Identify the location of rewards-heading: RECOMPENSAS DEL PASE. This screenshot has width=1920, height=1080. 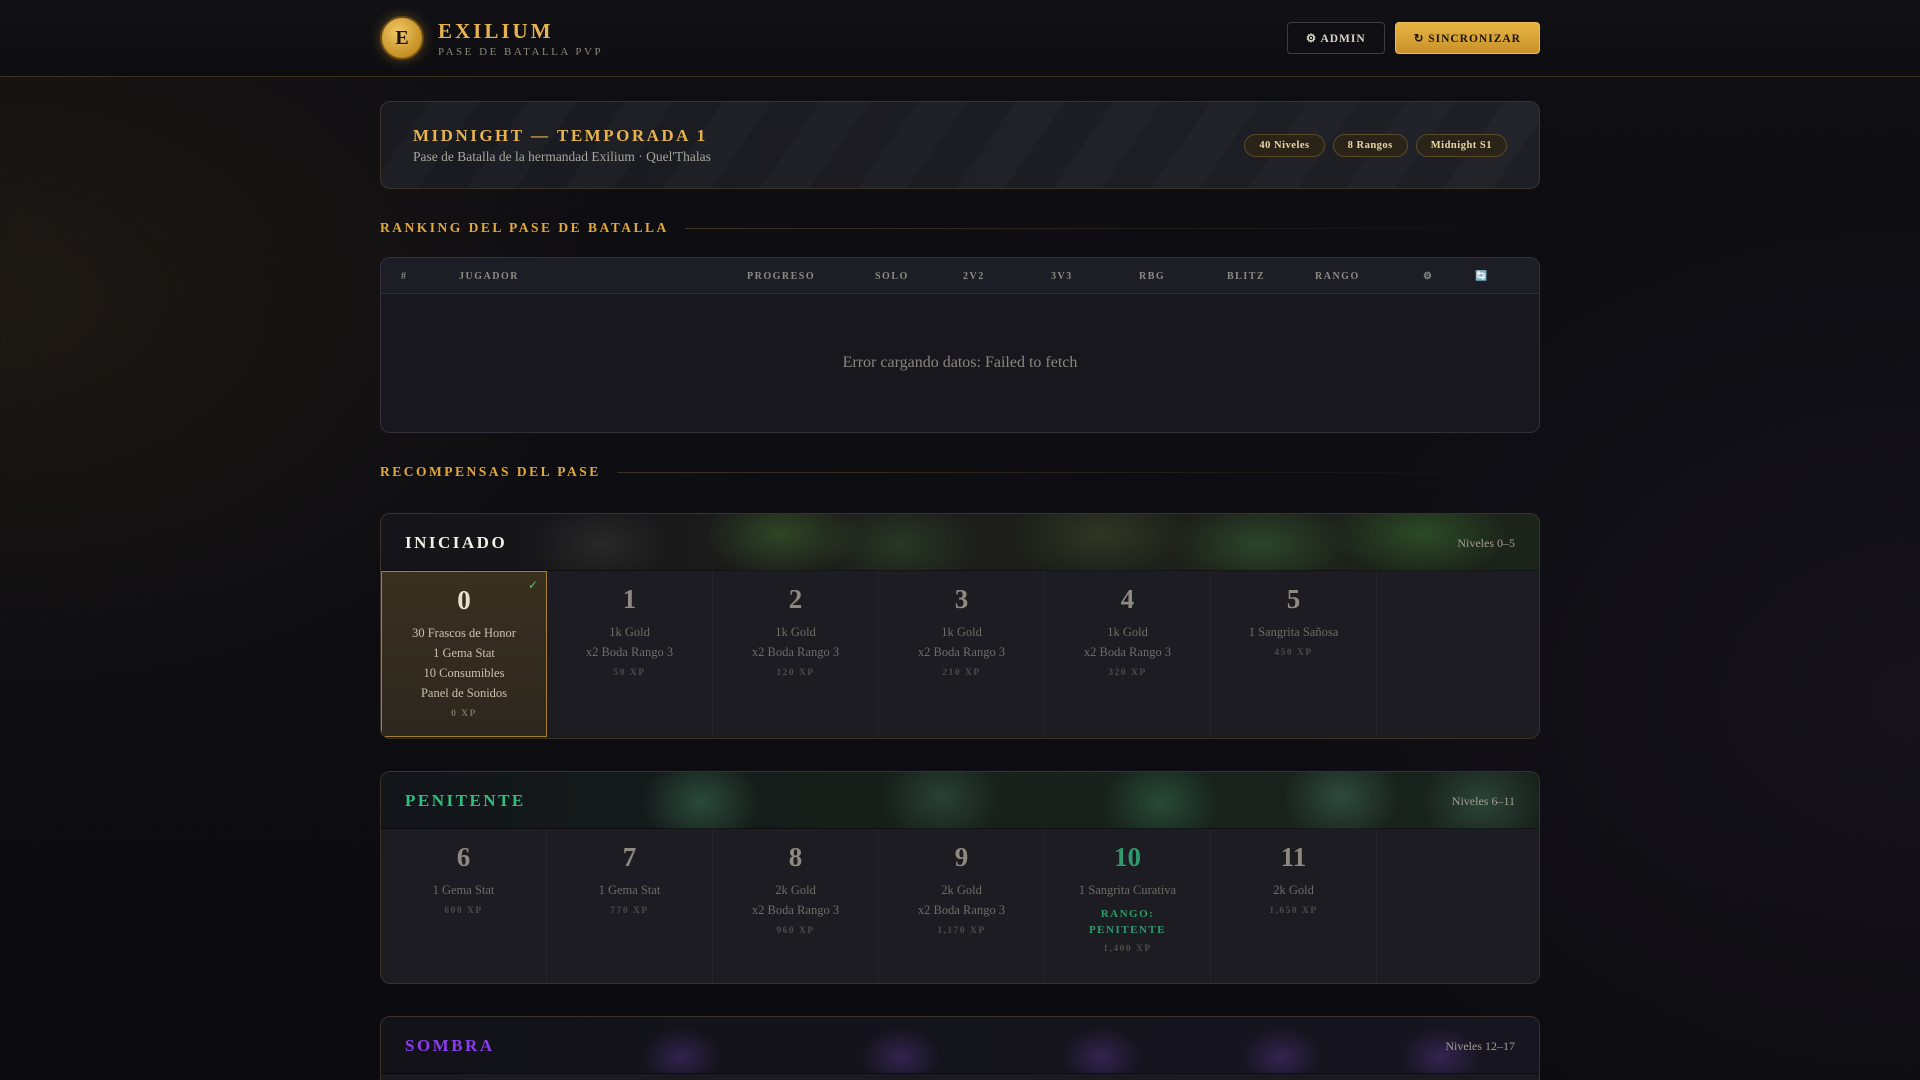
(960, 472).